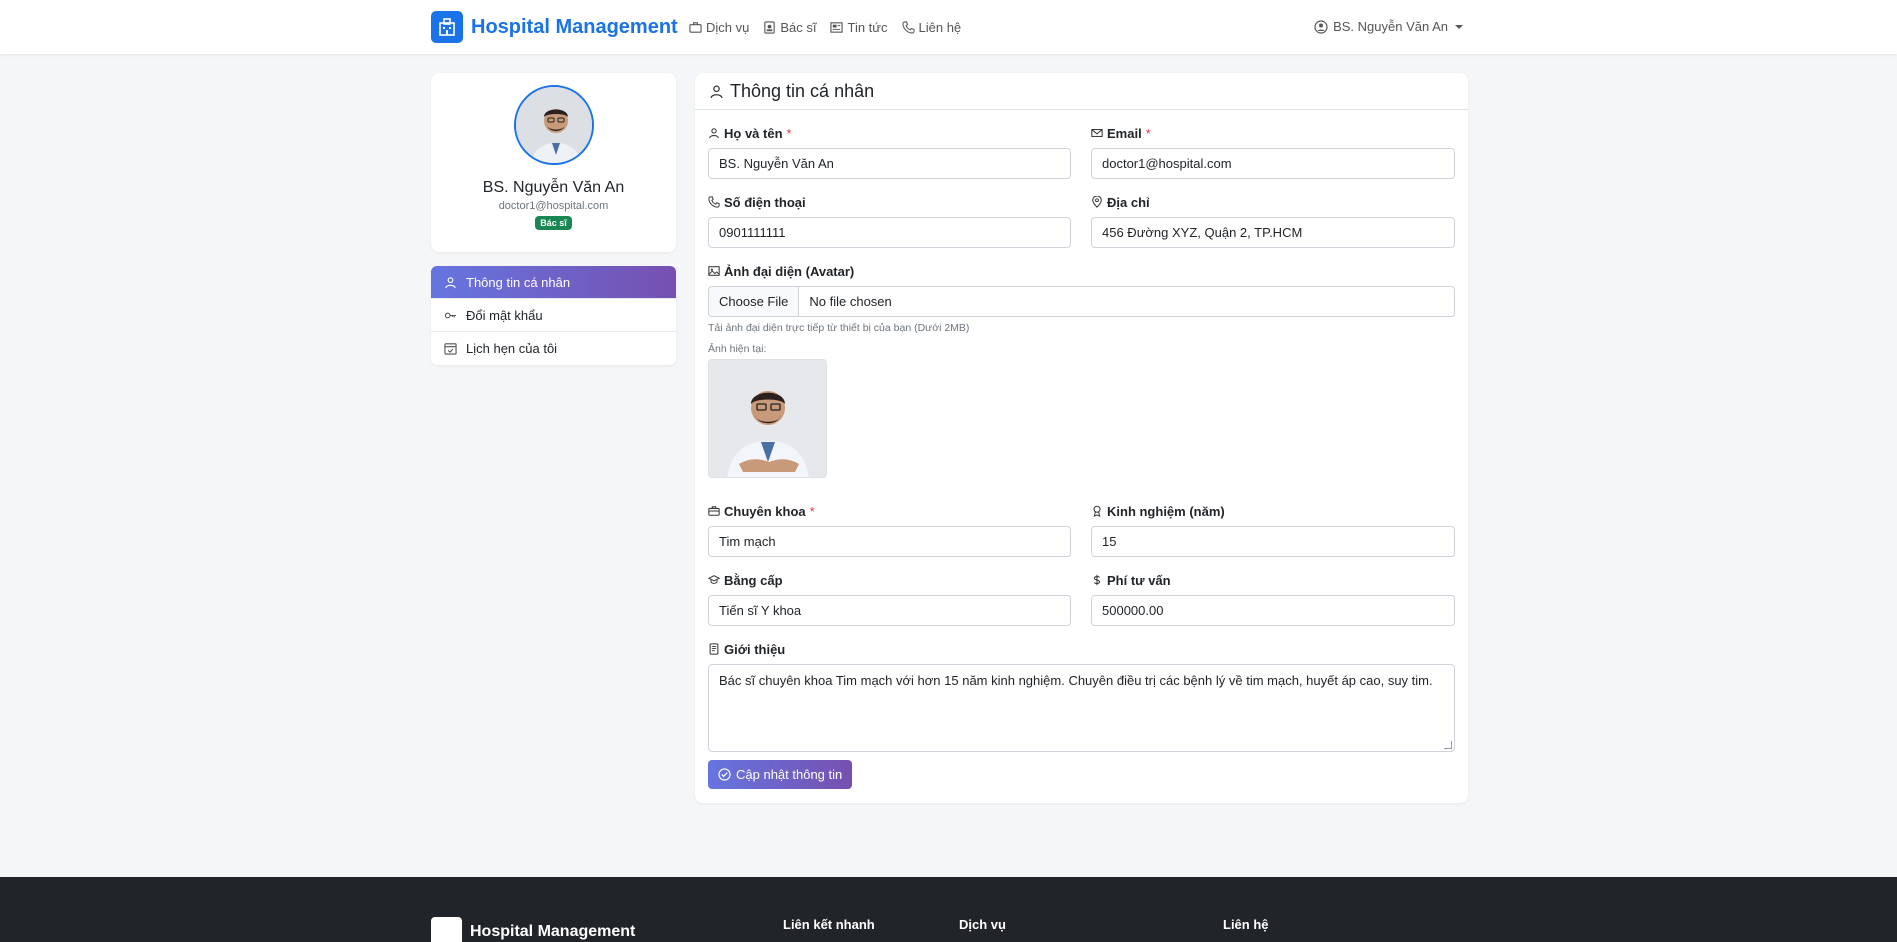 The width and height of the screenshot is (1897, 942). I want to click on role-badge: Bác sĩ, so click(553, 223).